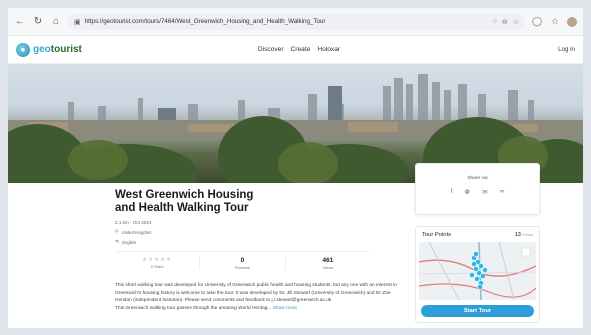 The height and width of the screenshot is (335, 591). I want to click on map-graphic, so click(477, 271).